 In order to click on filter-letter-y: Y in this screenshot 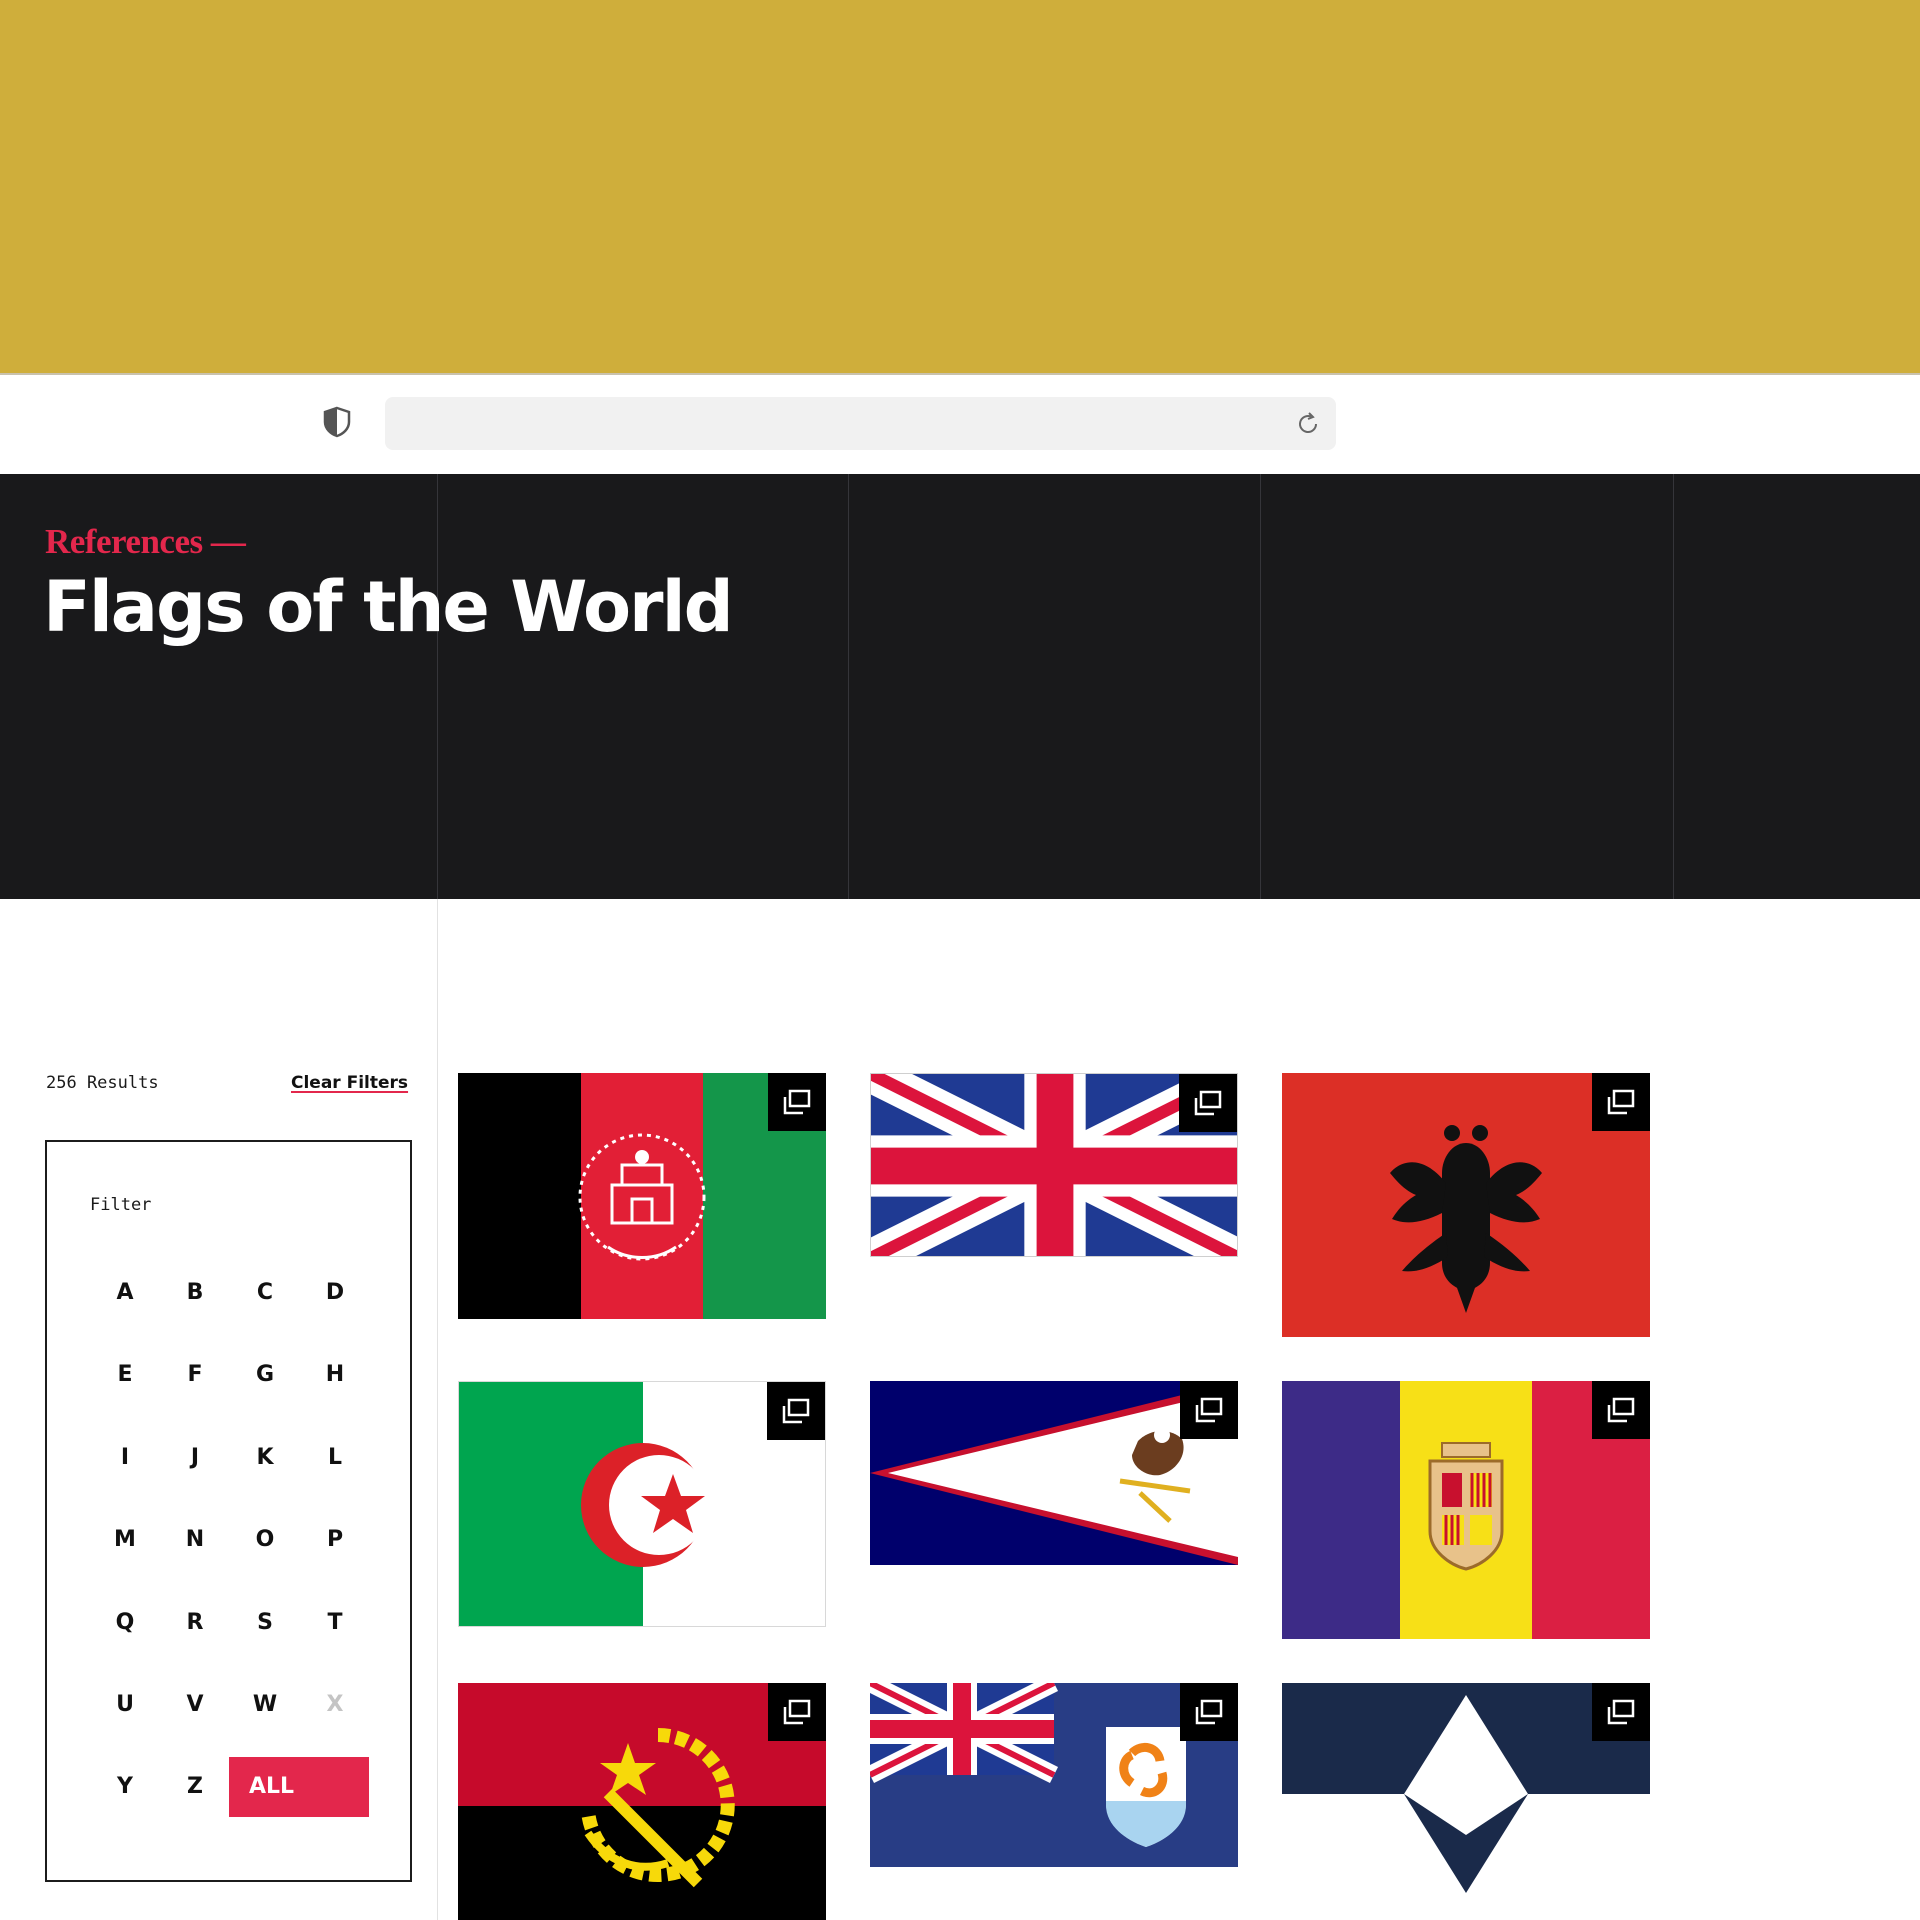, I will do `click(125, 1787)`.